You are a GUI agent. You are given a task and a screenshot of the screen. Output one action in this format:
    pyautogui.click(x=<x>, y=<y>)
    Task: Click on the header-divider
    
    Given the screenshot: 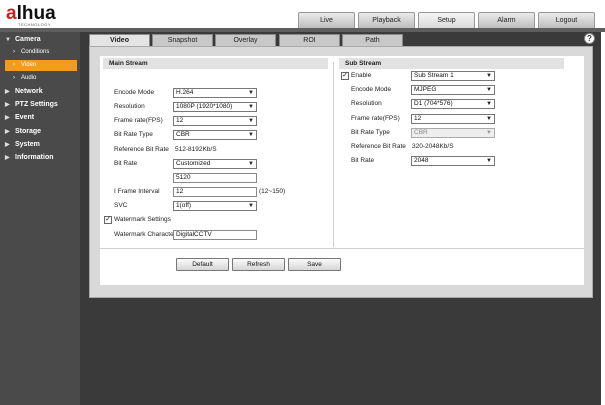 What is the action you would take?
    pyautogui.click(x=302, y=30)
    